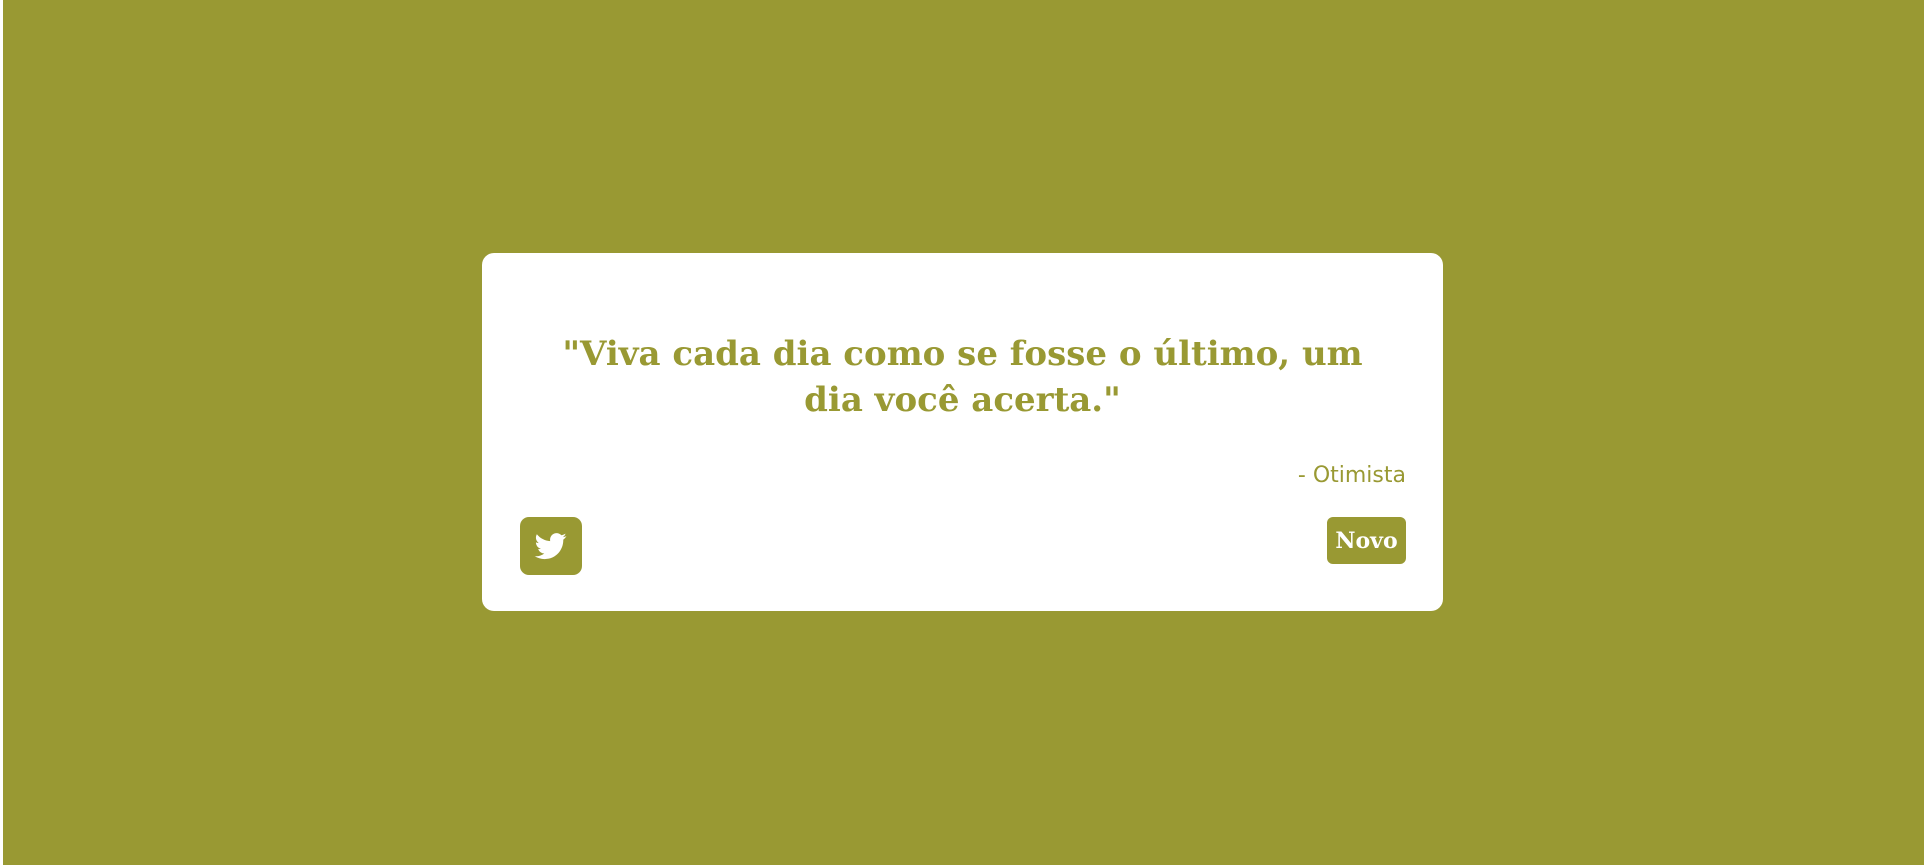  What do you see at coordinates (1, 432) in the screenshot?
I see `viewport-edge` at bounding box center [1, 432].